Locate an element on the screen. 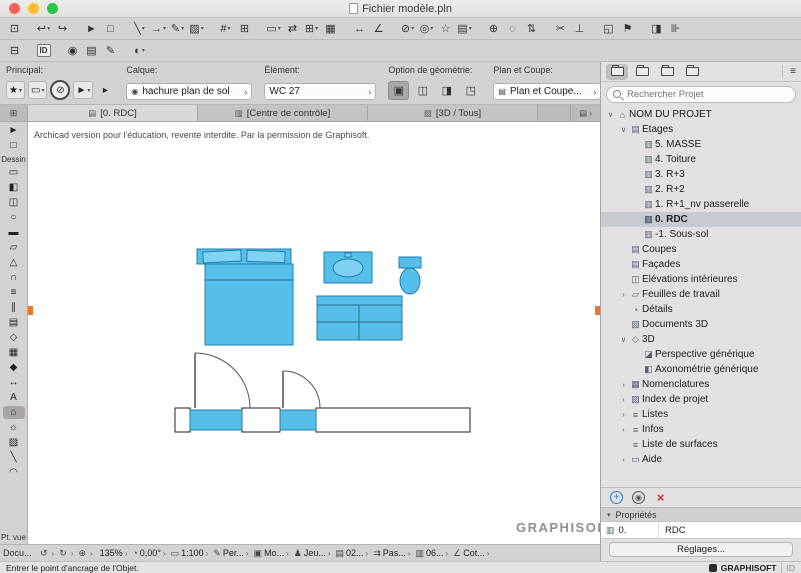  tree-item: › ▨ Index de projet is located at coordinates (701, 399).